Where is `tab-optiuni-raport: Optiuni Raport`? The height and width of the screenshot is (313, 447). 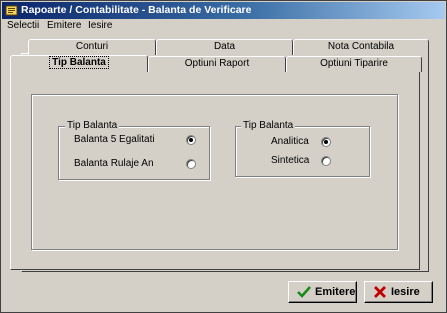 tab-optiuni-raport: Optiuni Raport is located at coordinates (217, 64).